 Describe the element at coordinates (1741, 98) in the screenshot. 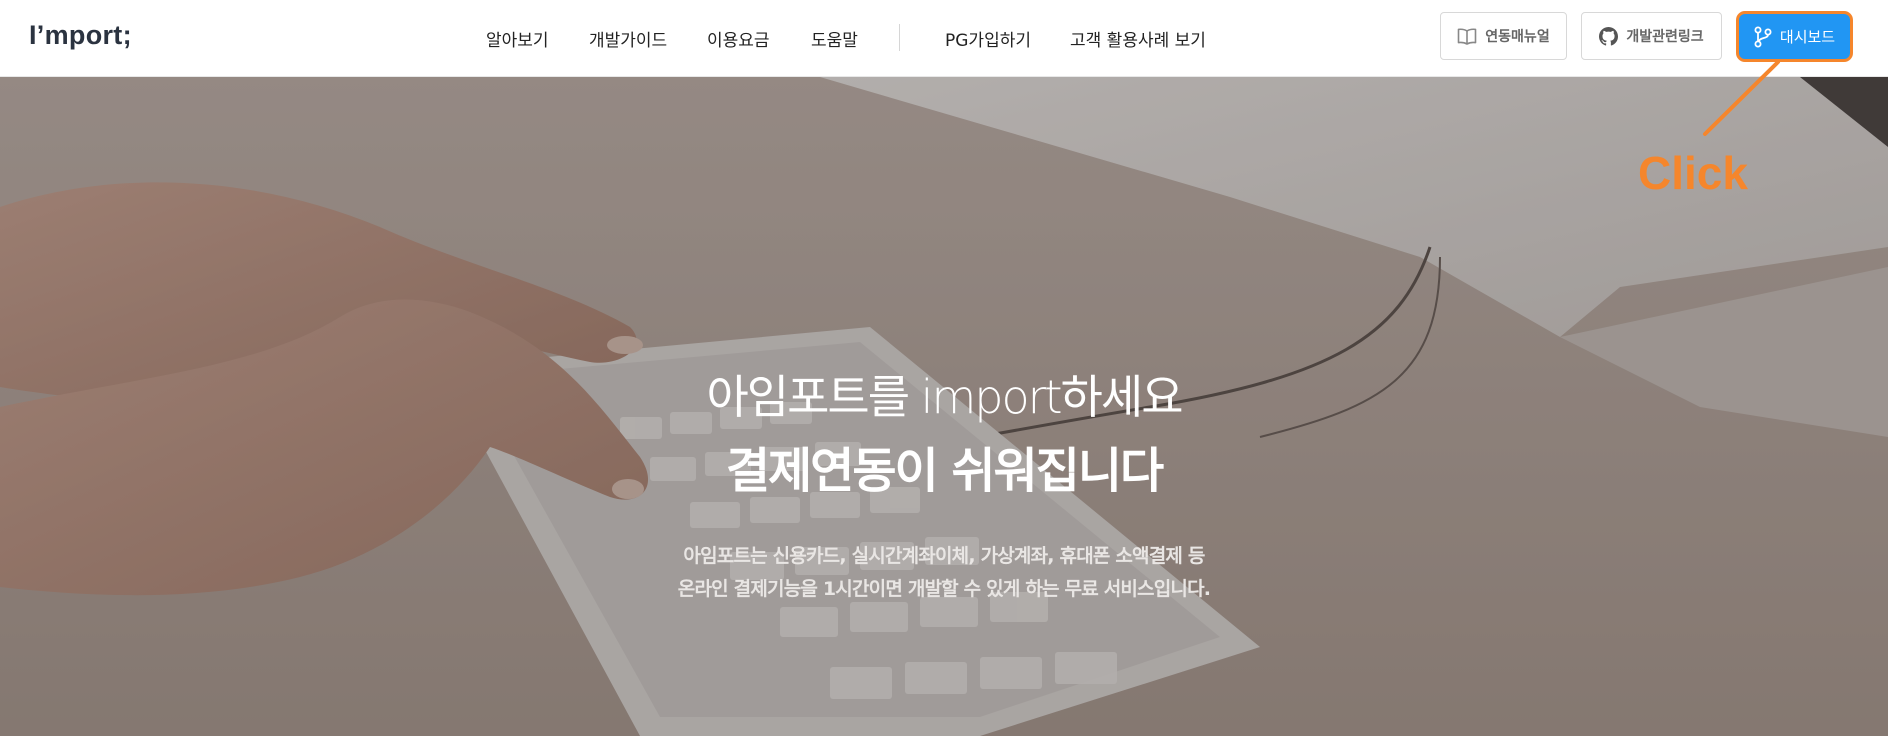

I see `annotation-arrow-line` at that location.